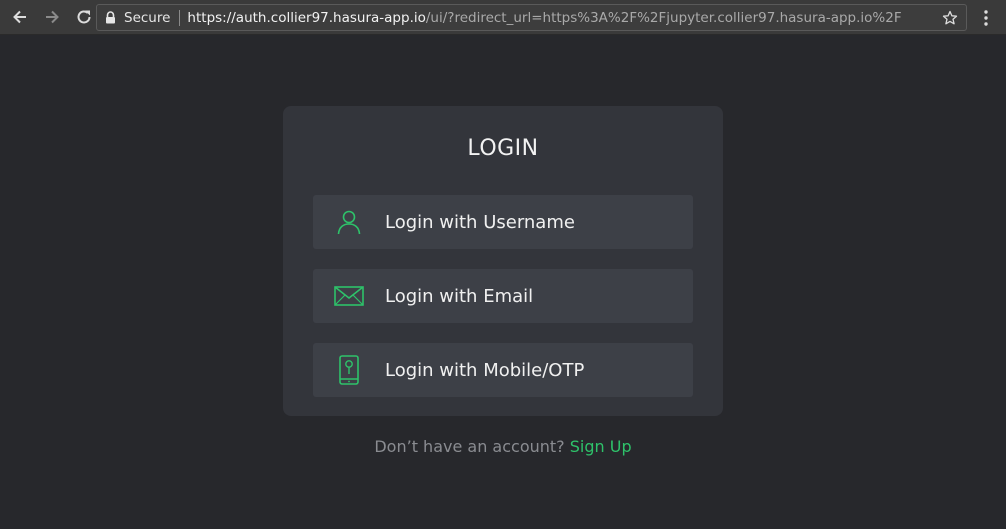  Describe the element at coordinates (459, 296) in the screenshot. I see `login-email-label: Login with Email` at that location.